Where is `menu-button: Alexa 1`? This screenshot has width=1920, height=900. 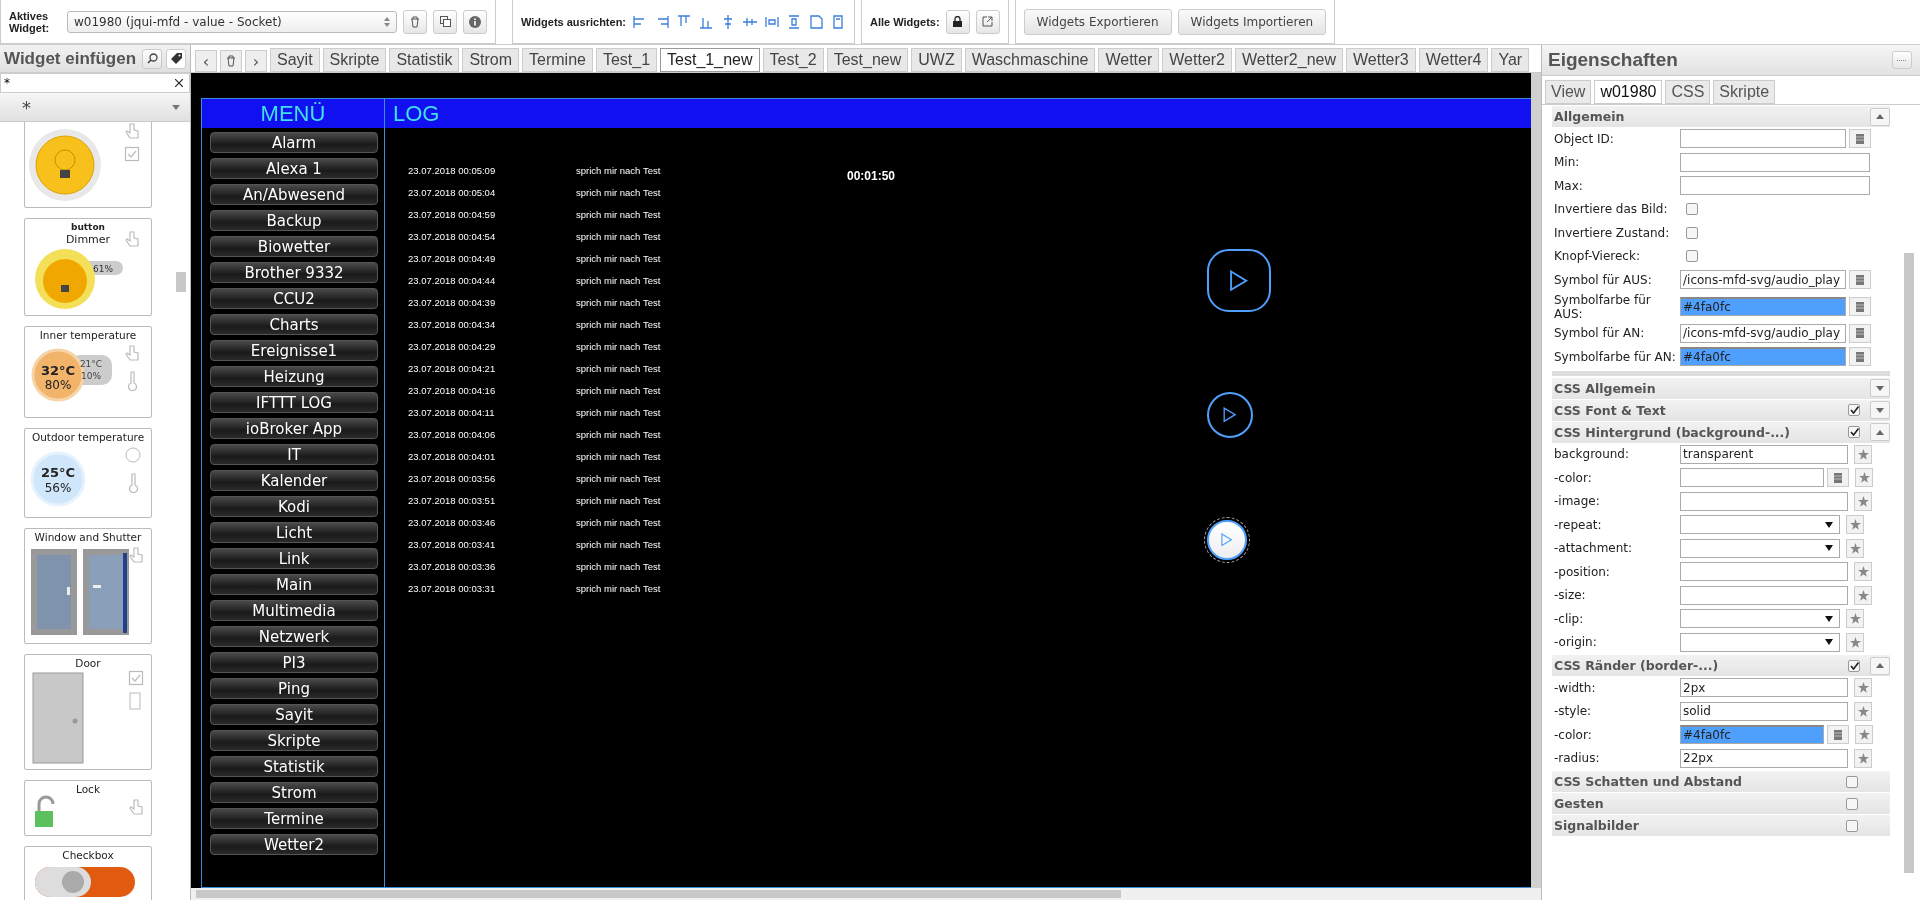
menu-button: Alexa 1 is located at coordinates (294, 168).